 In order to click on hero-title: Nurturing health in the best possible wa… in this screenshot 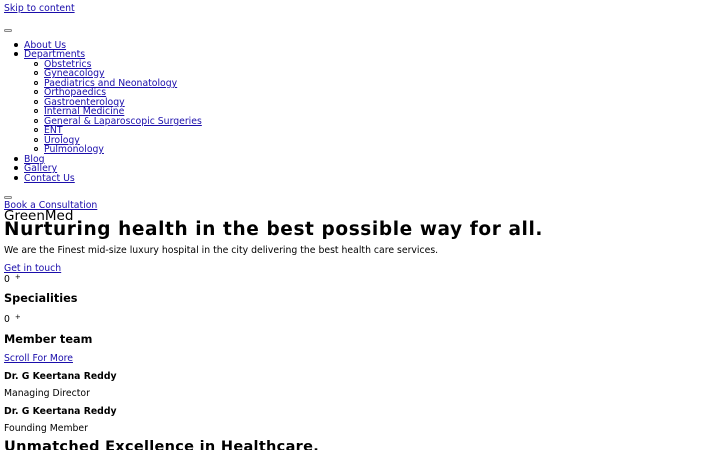, I will do `click(274, 229)`.